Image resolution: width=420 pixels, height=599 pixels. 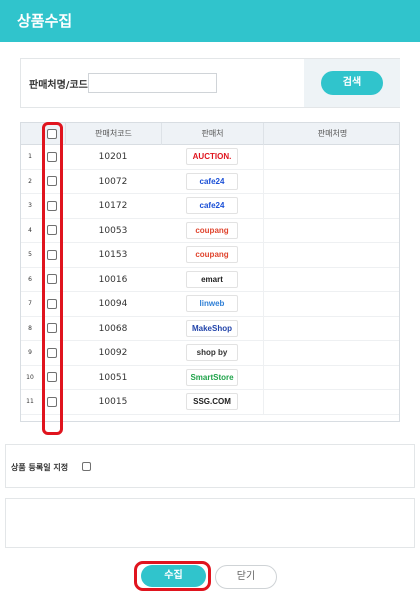 I want to click on table-row: 2 10072 cafe24, so click(x=210, y=181).